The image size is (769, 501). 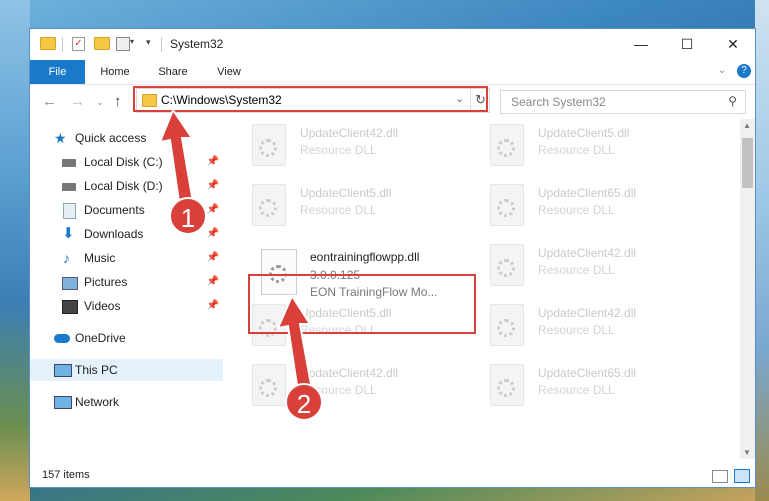 What do you see at coordinates (623, 102) in the screenshot?
I see `search-input: Search System32 ⚲` at bounding box center [623, 102].